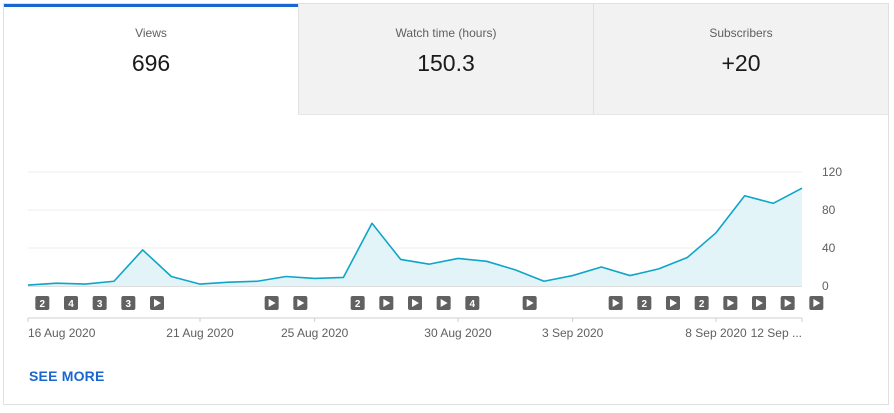  Describe the element at coordinates (741, 63) in the screenshot. I see `tab-value: +20` at that location.